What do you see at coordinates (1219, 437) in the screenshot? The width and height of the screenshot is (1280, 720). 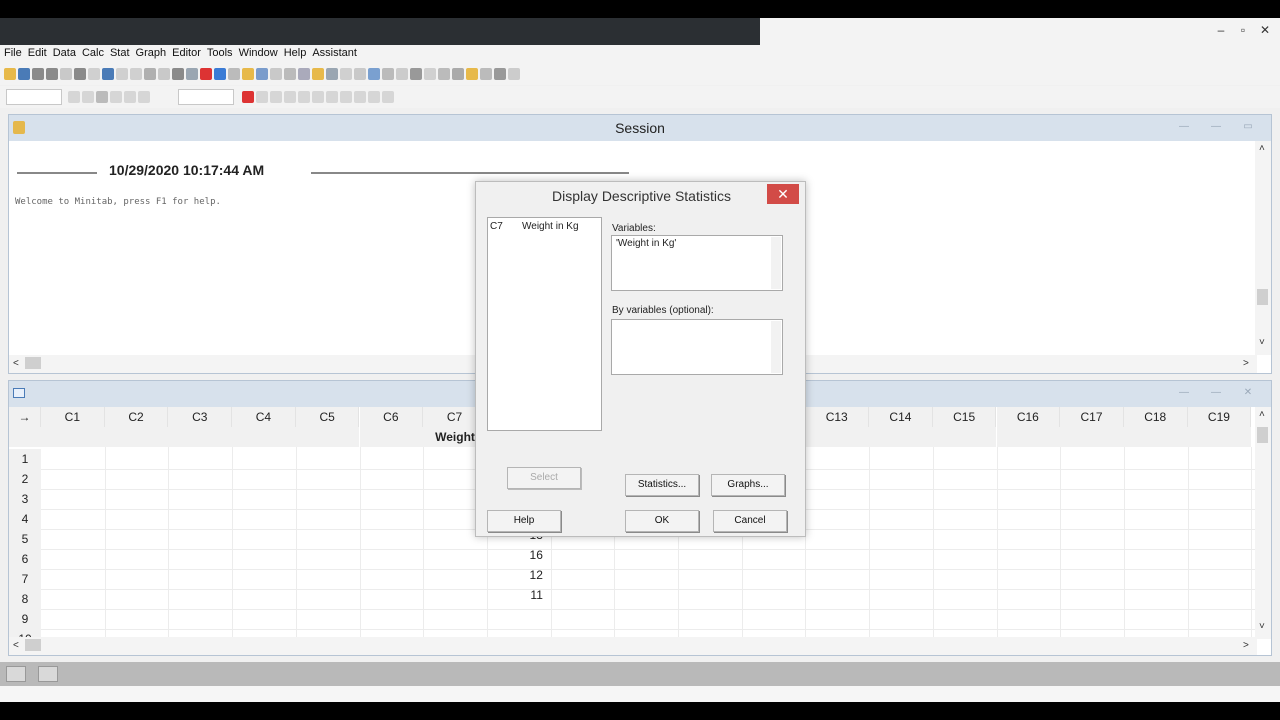 I see `column-name-c19` at bounding box center [1219, 437].